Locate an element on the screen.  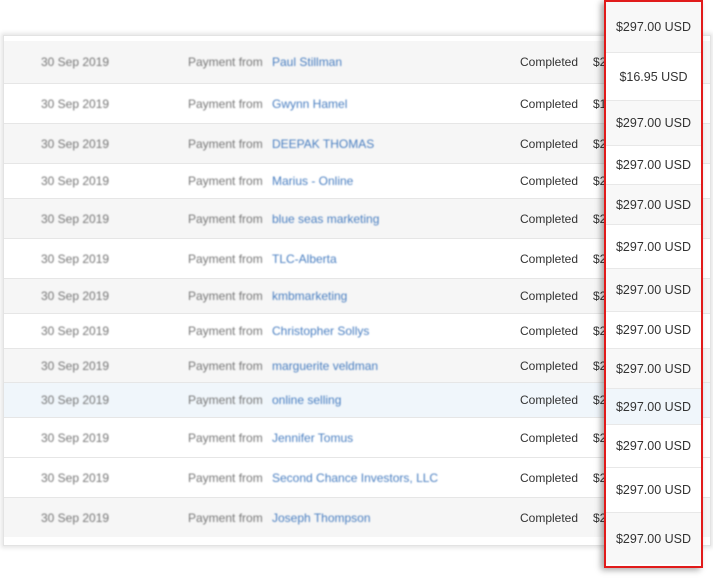
payer-name-link: kmbmarketing is located at coordinates (309, 296).